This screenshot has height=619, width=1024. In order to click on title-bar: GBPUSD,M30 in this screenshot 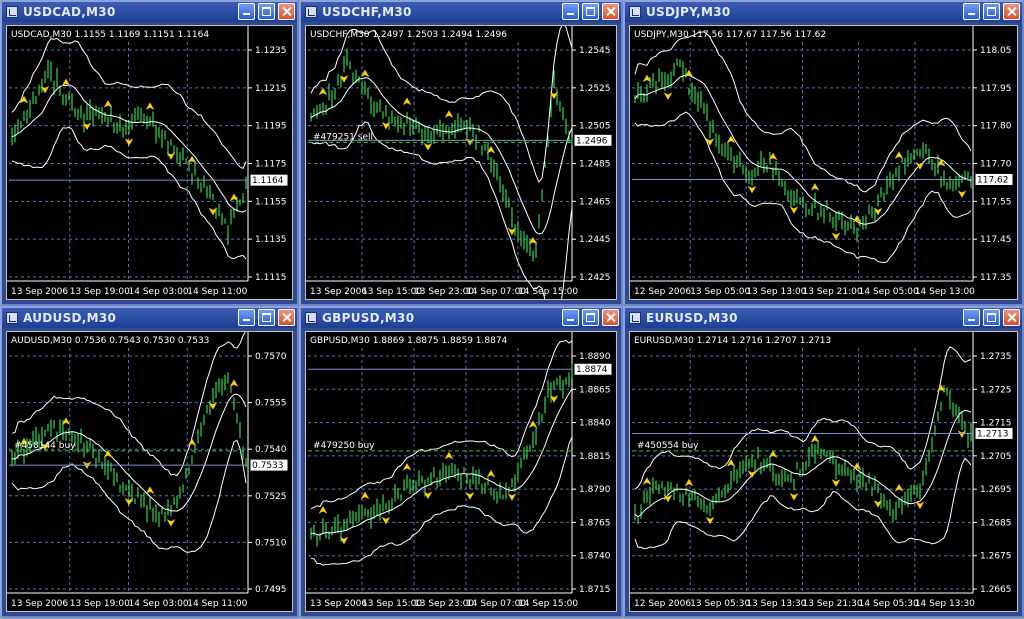, I will do `click(461, 318)`.